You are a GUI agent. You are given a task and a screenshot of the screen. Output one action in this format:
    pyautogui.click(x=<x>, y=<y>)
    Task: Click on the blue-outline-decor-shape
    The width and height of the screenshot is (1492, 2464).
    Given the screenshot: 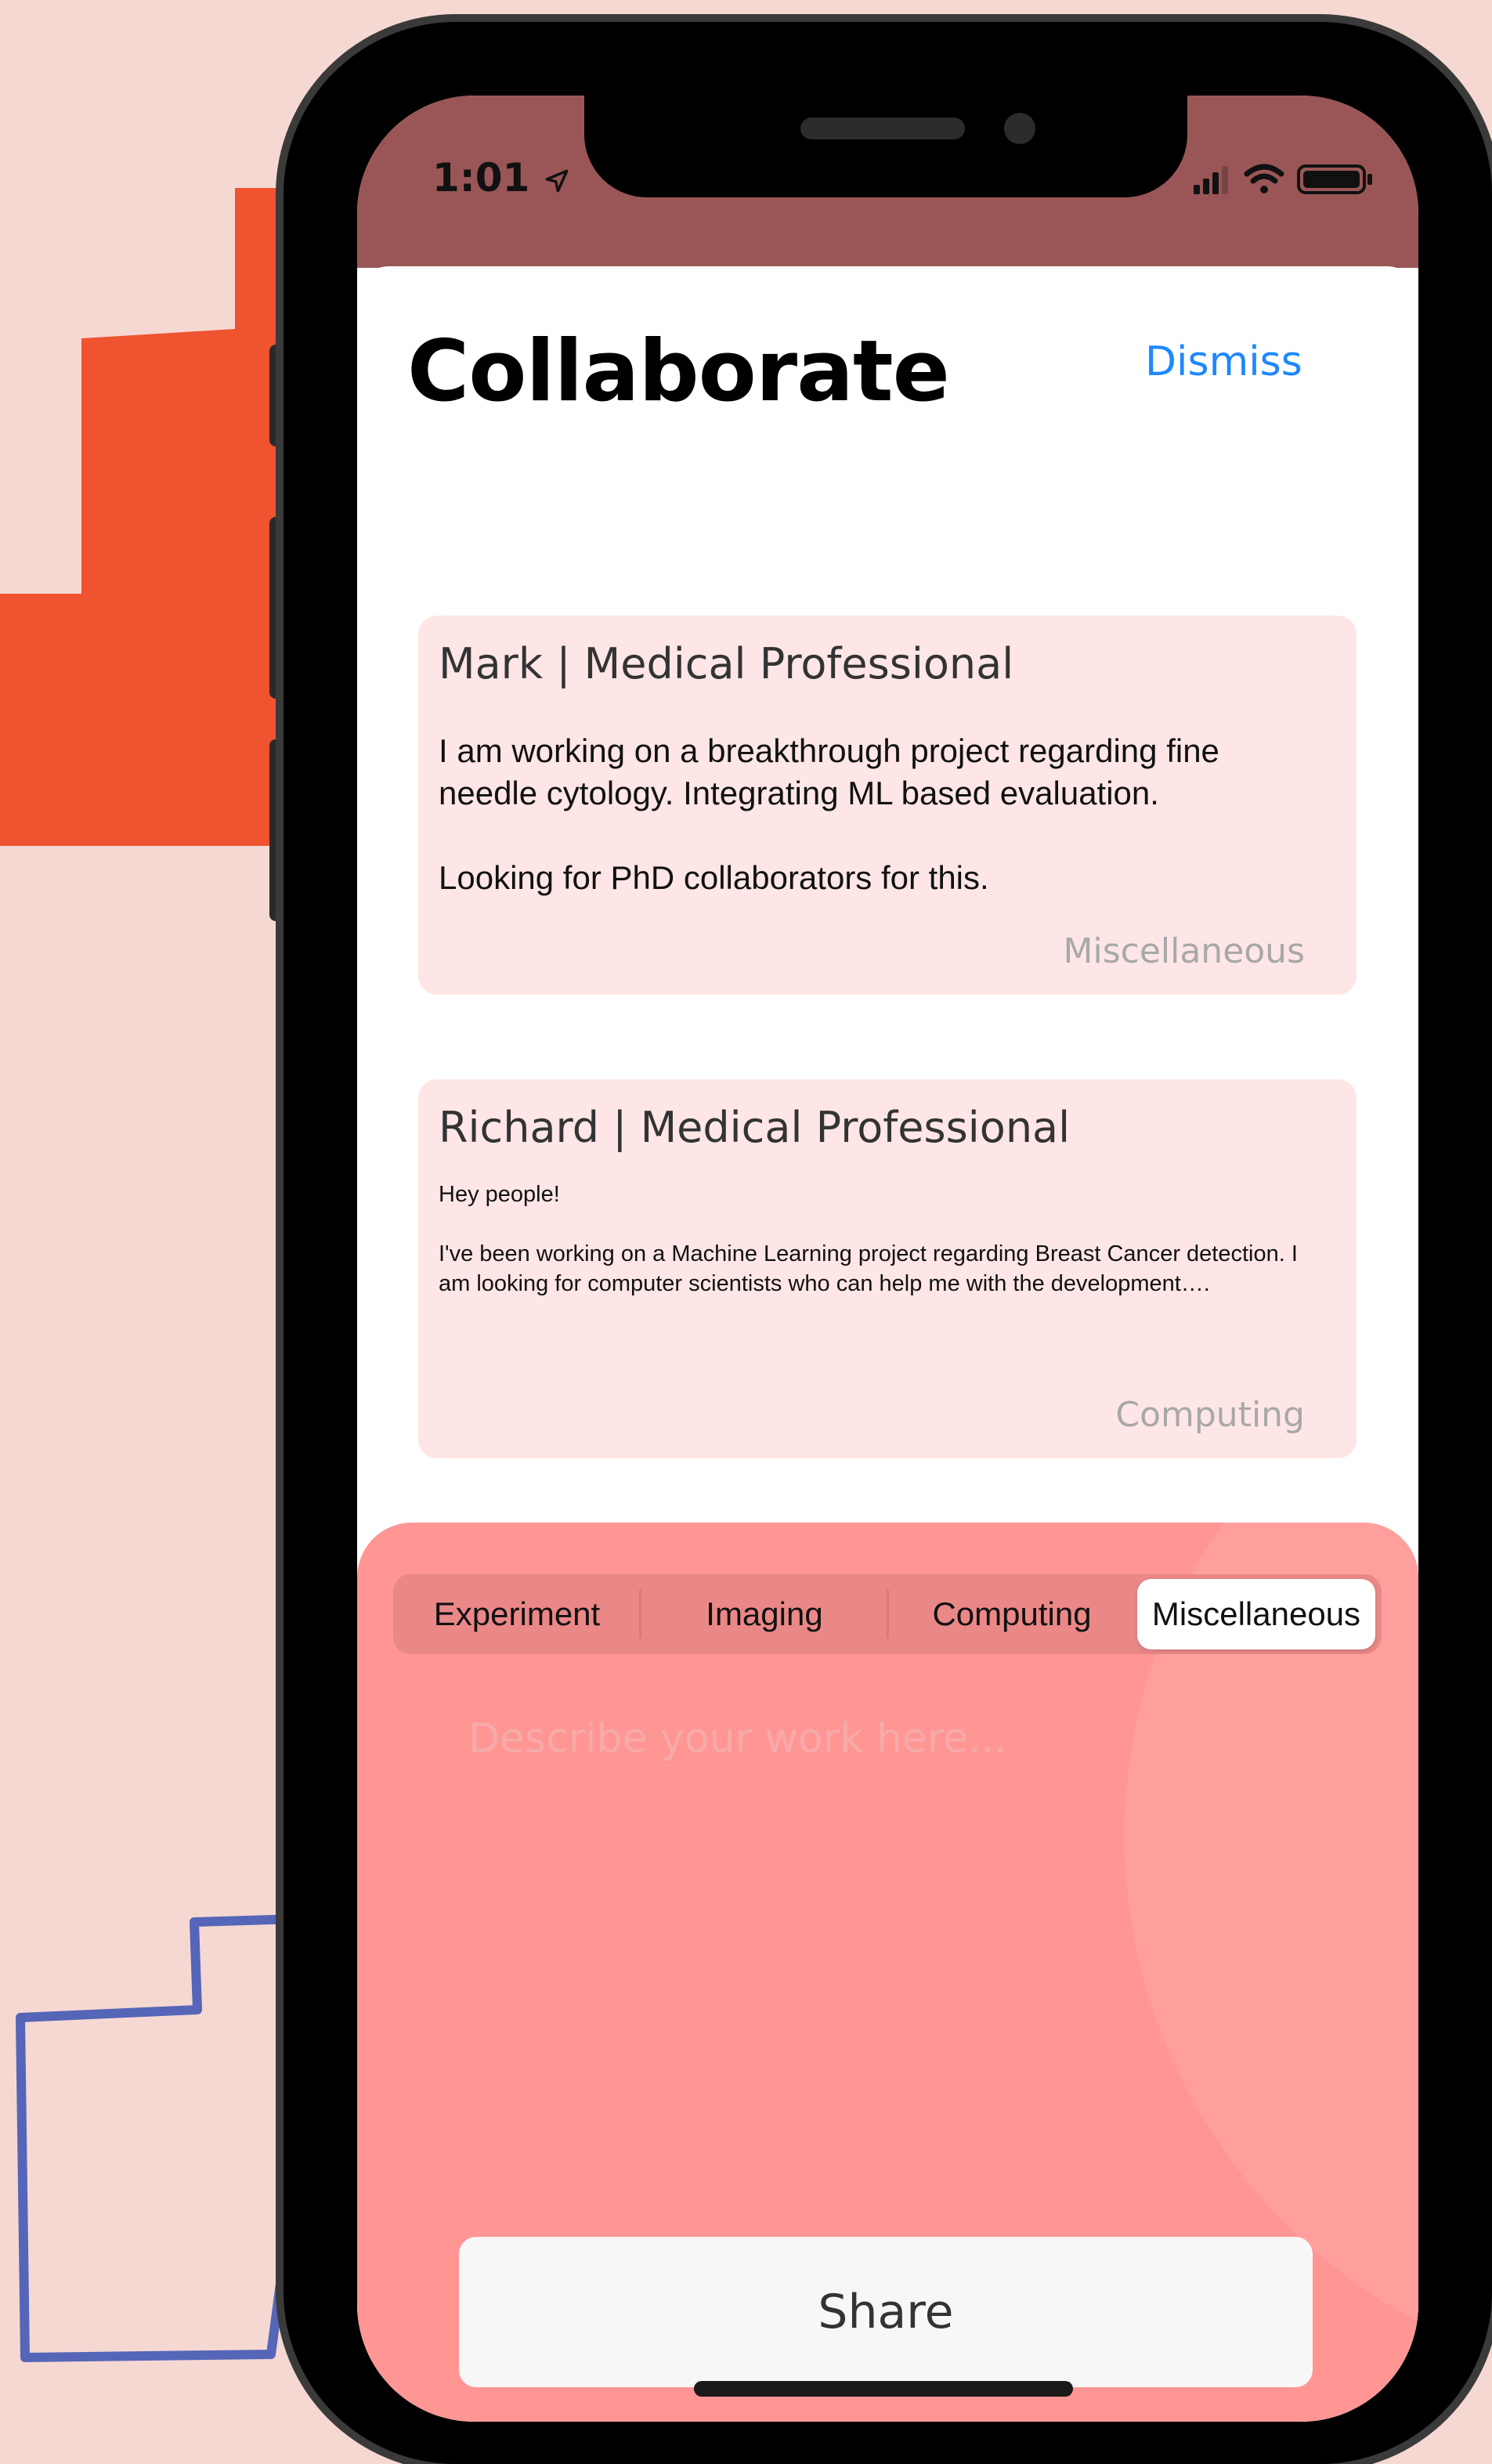 What is the action you would take?
    pyautogui.click(x=157, y=2138)
    